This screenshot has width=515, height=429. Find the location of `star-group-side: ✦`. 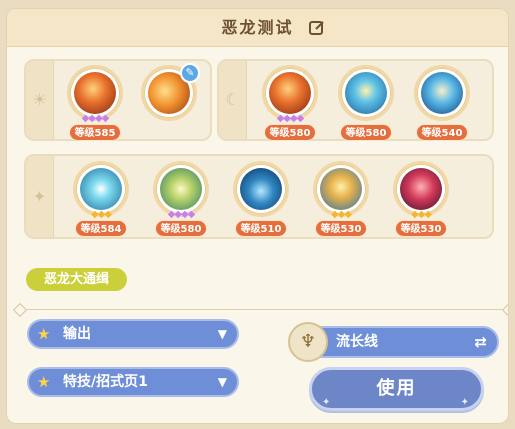

star-group-side: ✦ is located at coordinates (40, 196).